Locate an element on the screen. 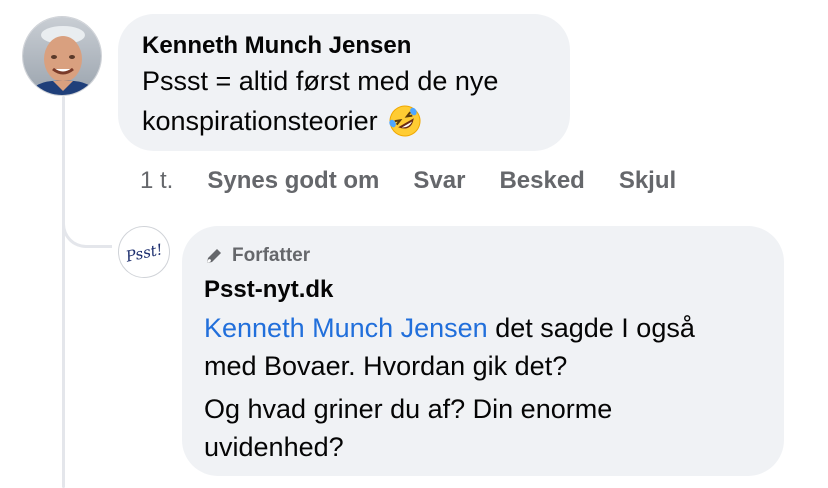  avatar-photo is located at coordinates (62, 56).